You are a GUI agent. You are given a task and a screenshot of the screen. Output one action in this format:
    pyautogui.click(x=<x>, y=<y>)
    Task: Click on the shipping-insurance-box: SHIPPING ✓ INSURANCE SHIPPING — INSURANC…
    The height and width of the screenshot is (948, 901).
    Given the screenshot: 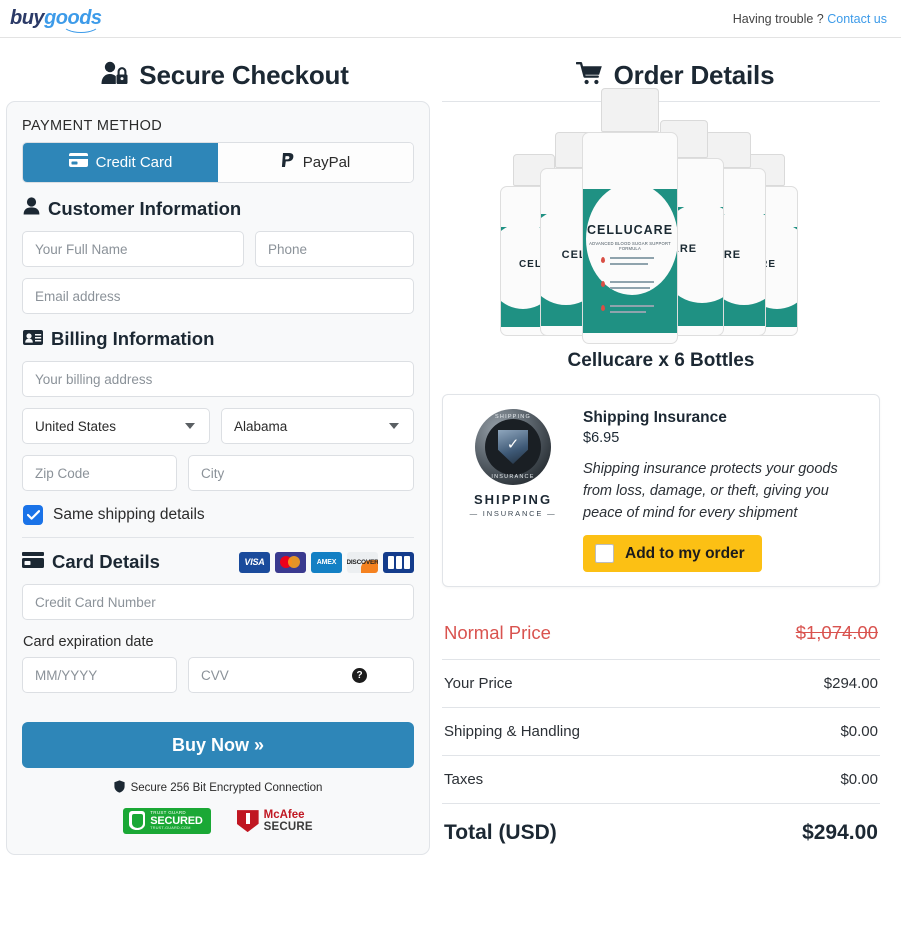 What is the action you would take?
    pyautogui.click(x=661, y=491)
    